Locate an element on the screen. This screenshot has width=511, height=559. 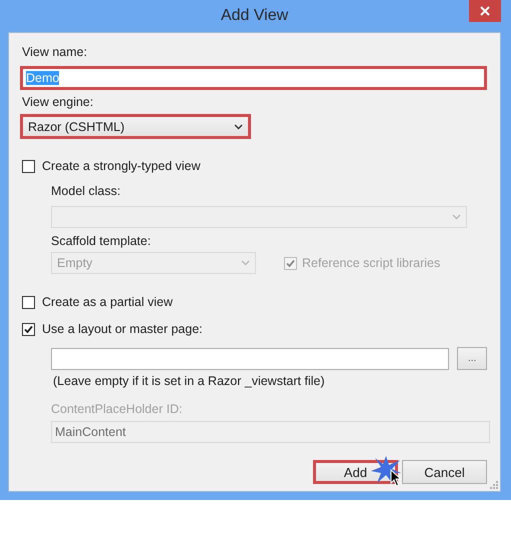
checkbox-label: Reference script libraries is located at coordinates (371, 263).